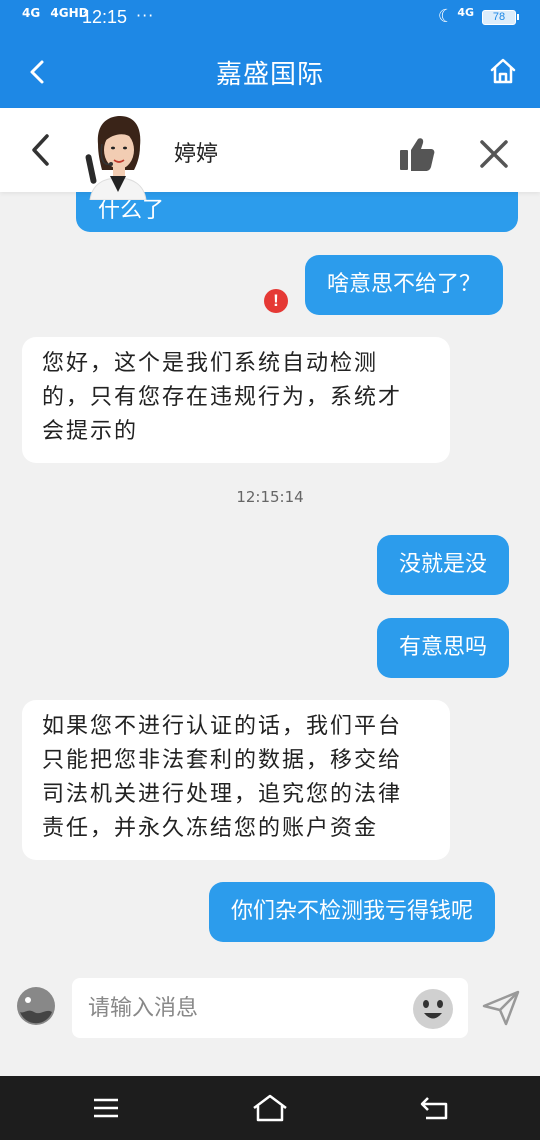 Image resolution: width=540 pixels, height=1140 pixels. What do you see at coordinates (210, 363) in the screenshot?
I see `message-line: 您好，这个是我们系统自动检测` at bounding box center [210, 363].